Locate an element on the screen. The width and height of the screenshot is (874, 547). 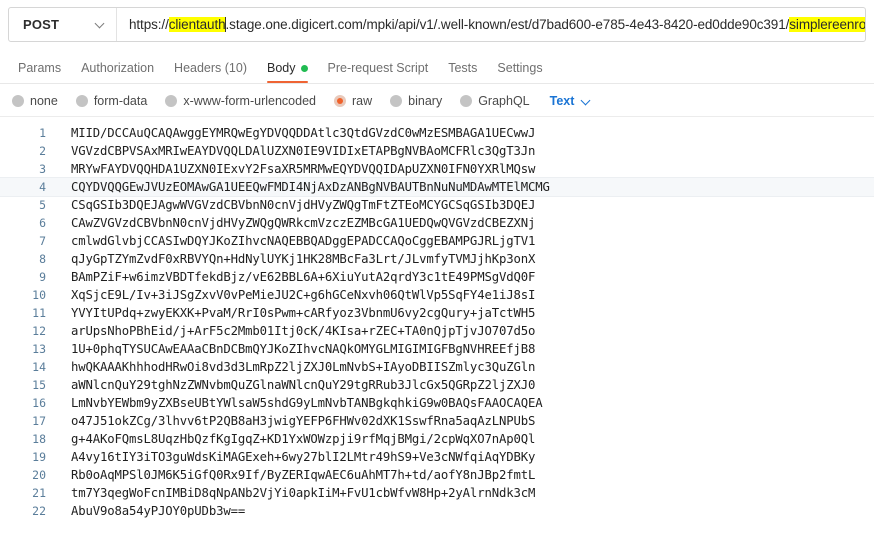
body-type-form-data: form-data is located at coordinates (111, 101).